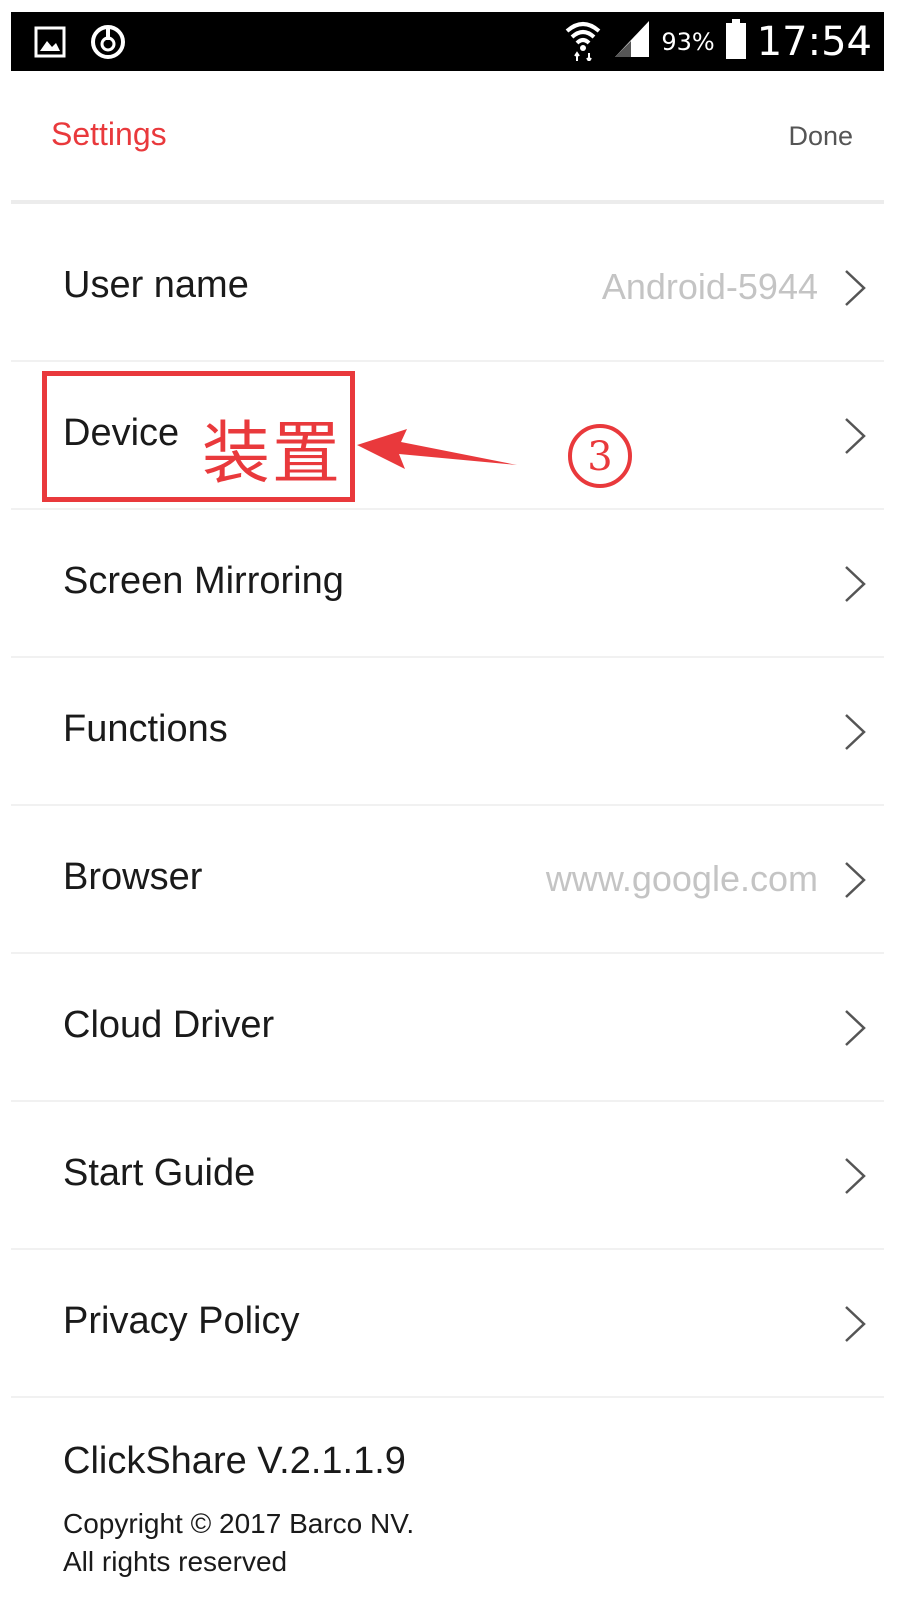 This screenshot has width=908, height=1610. What do you see at coordinates (145, 729) in the screenshot?
I see `row-label: Functions` at bounding box center [145, 729].